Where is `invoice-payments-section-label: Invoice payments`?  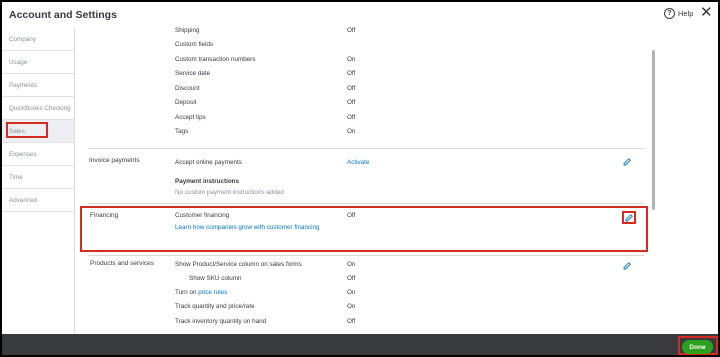 invoice-payments-section-label: Invoice payments is located at coordinates (114, 160).